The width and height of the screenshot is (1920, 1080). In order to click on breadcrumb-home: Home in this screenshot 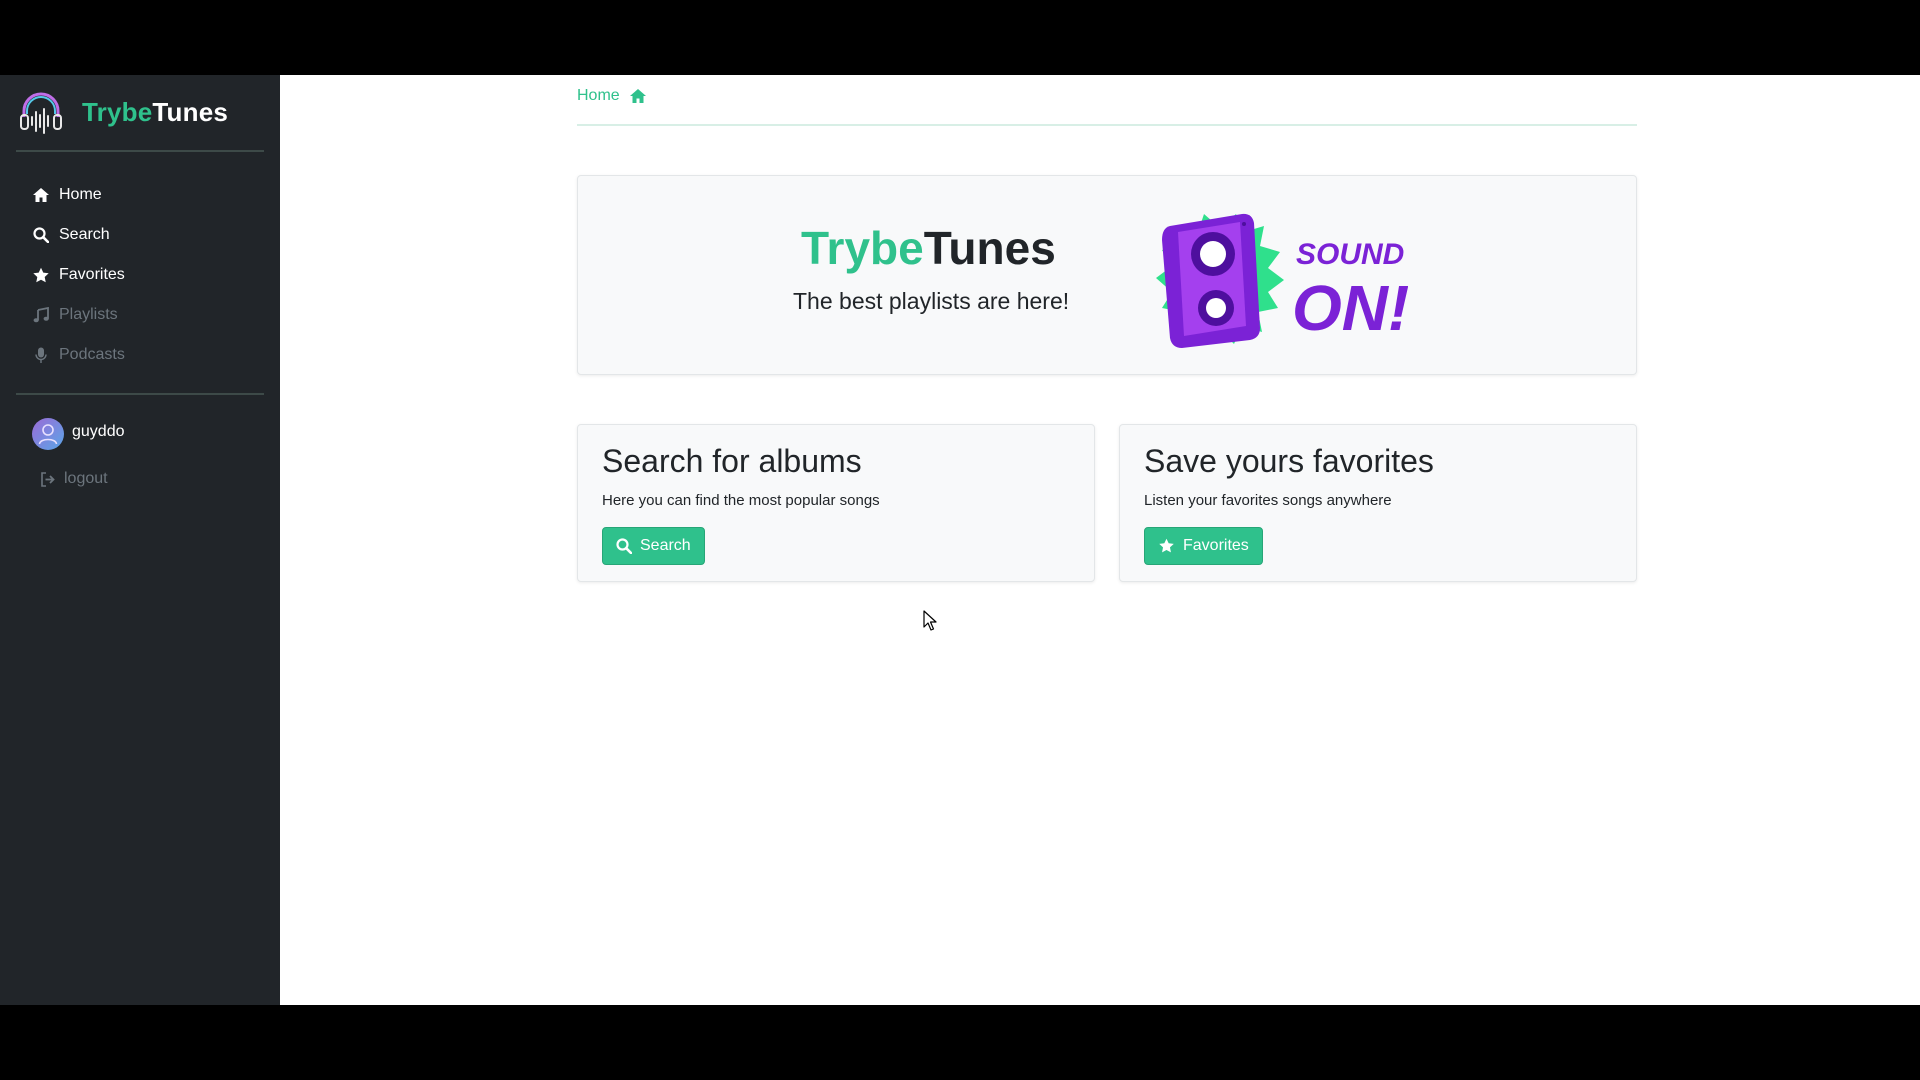, I will do `click(598, 96)`.